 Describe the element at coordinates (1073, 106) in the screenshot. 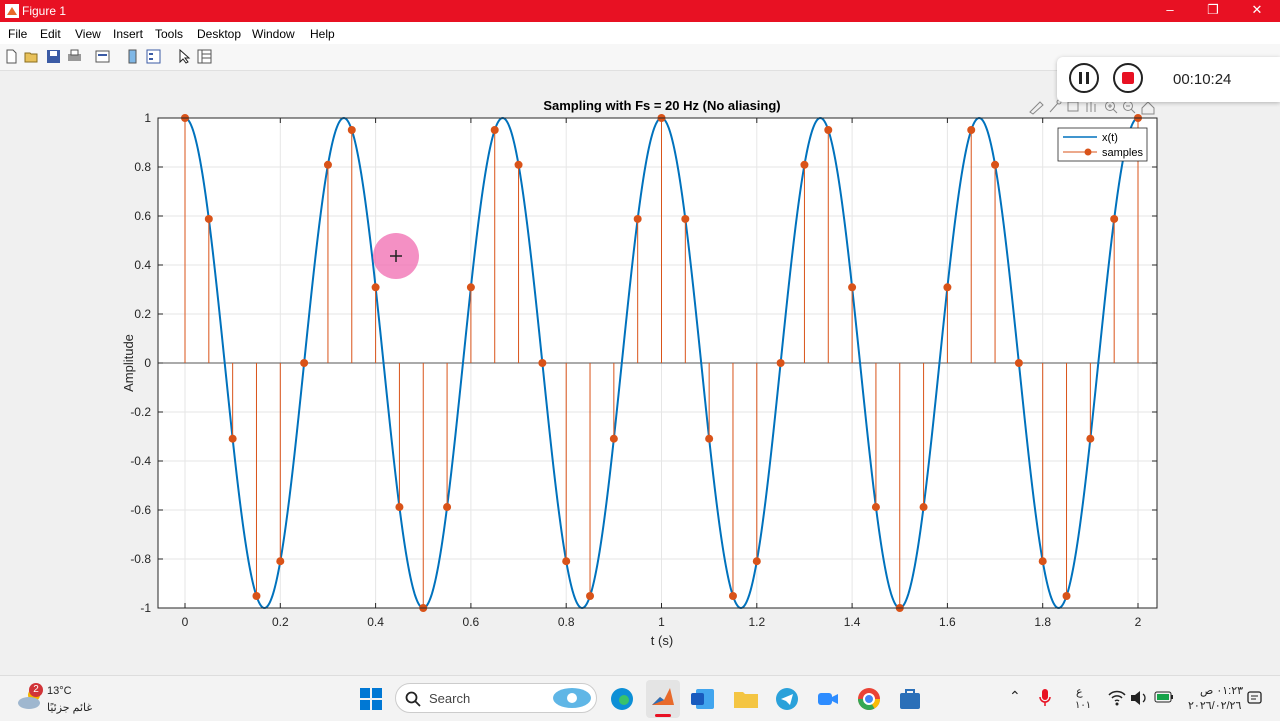

I see `datatip-icon` at that location.